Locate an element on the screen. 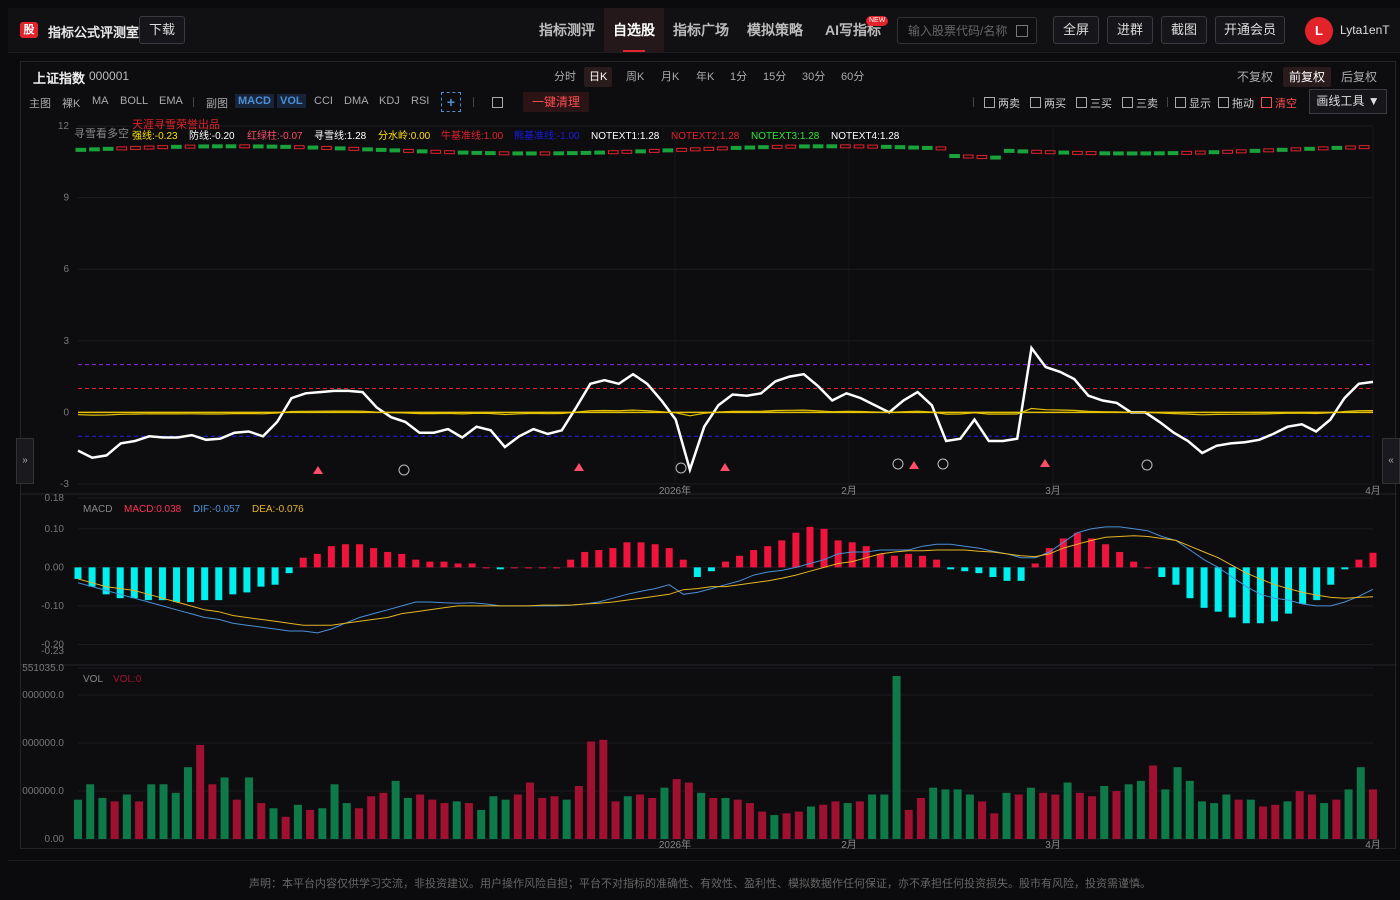 The width and height of the screenshot is (1400, 900). nav-watchlist: 自选股 is located at coordinates (634, 30).